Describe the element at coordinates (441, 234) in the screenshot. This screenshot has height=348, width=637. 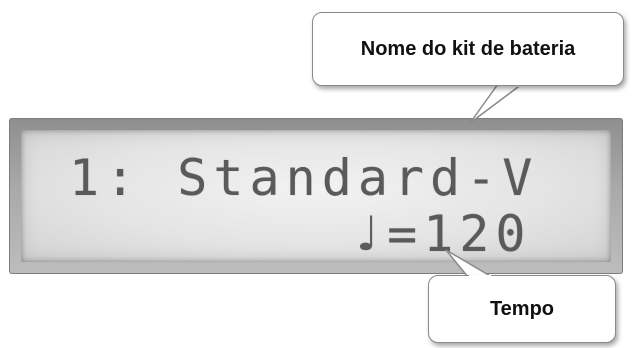
I see `lcd-tempo-line: ♩=120` at that location.